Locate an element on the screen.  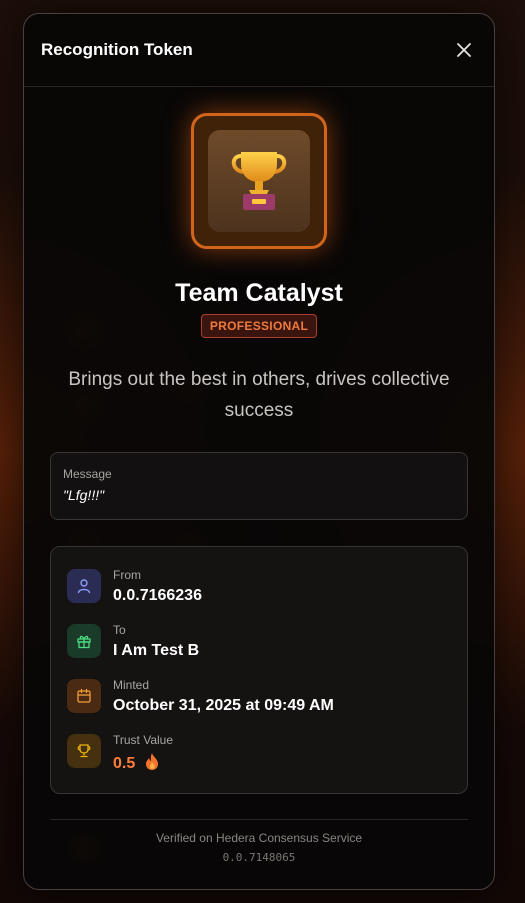
trophy-small-icon is located at coordinates (84, 751).